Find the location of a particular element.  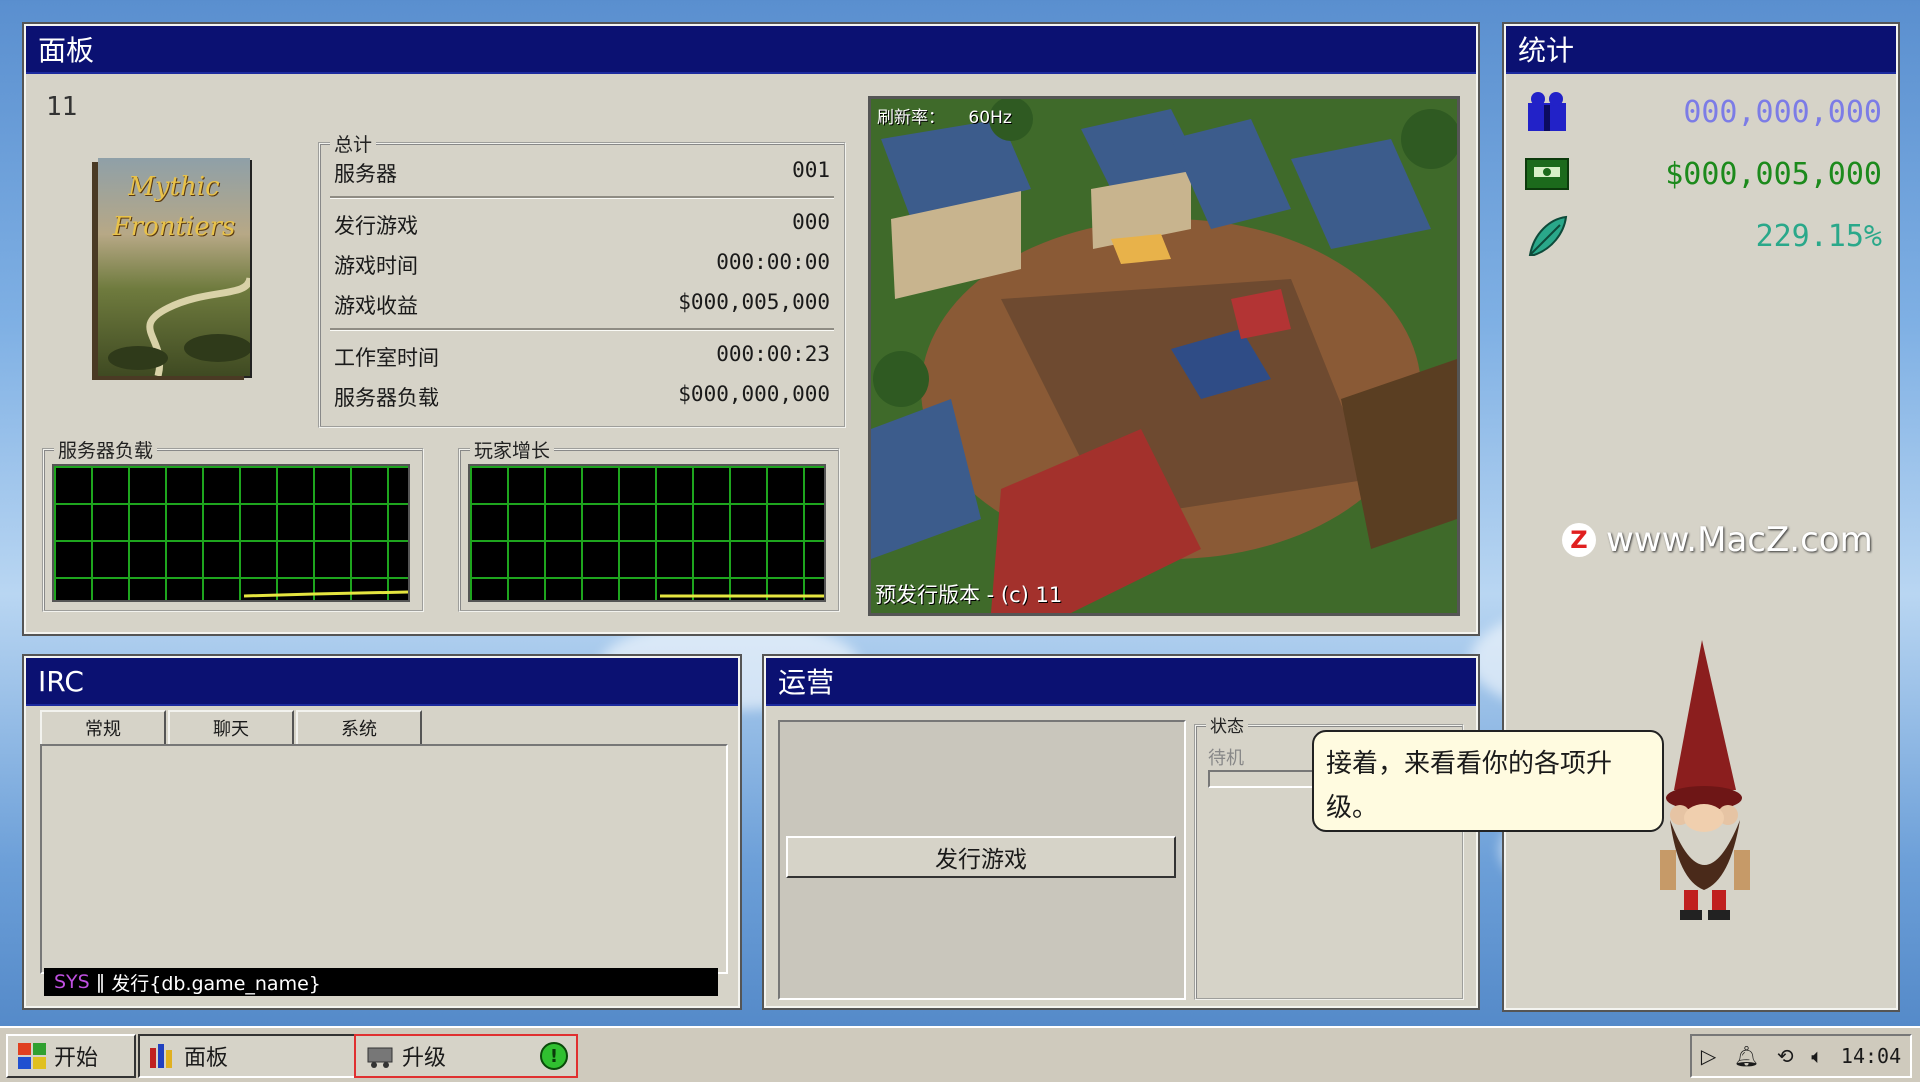

stat-percent-value: 229.15% is located at coordinates (1818, 236).